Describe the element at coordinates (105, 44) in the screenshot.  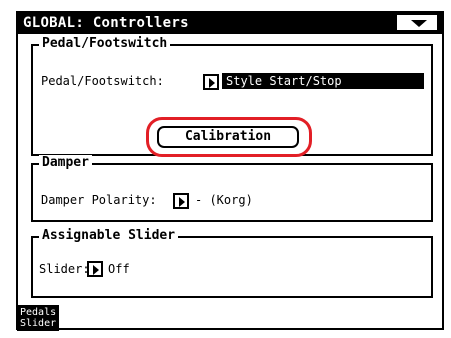
I see `pedal-footswitch-group-title: Pedal/Footswitch` at that location.